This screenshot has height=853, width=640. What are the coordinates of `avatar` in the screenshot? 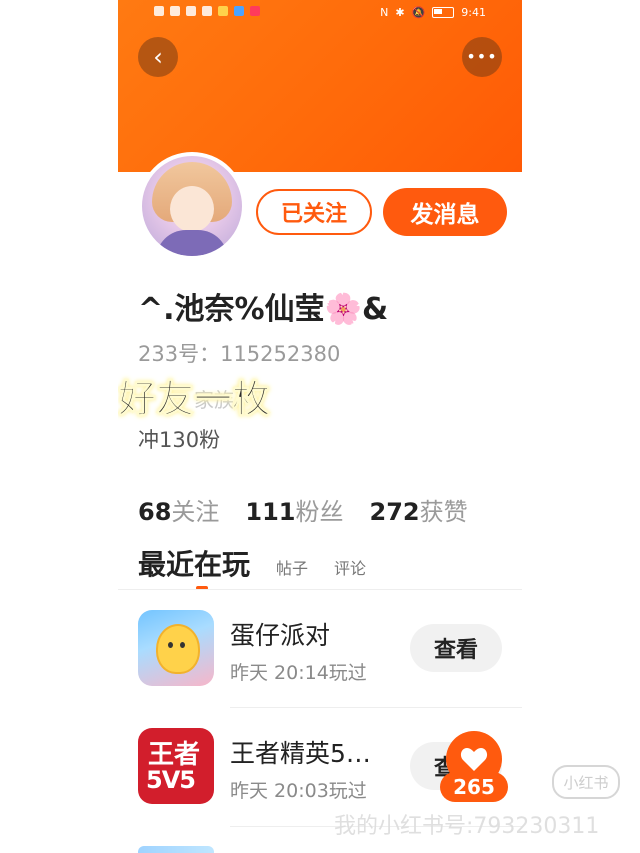 It's located at (192, 206).